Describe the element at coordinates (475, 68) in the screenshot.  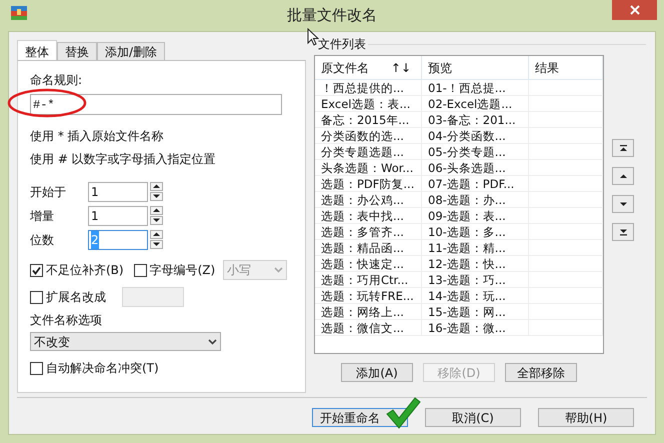
I see `column-header: 预览` at that location.